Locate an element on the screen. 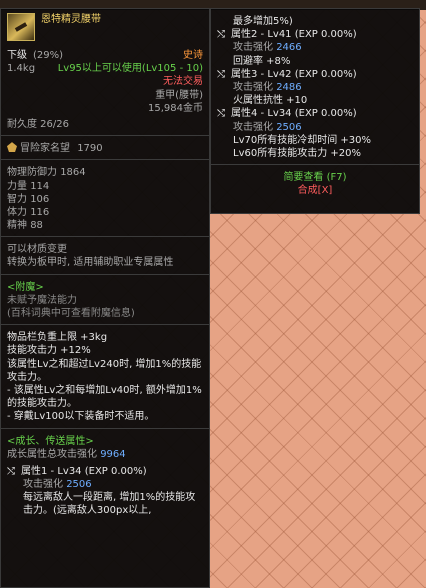  item-price: 15,984金币 is located at coordinates (175, 108).